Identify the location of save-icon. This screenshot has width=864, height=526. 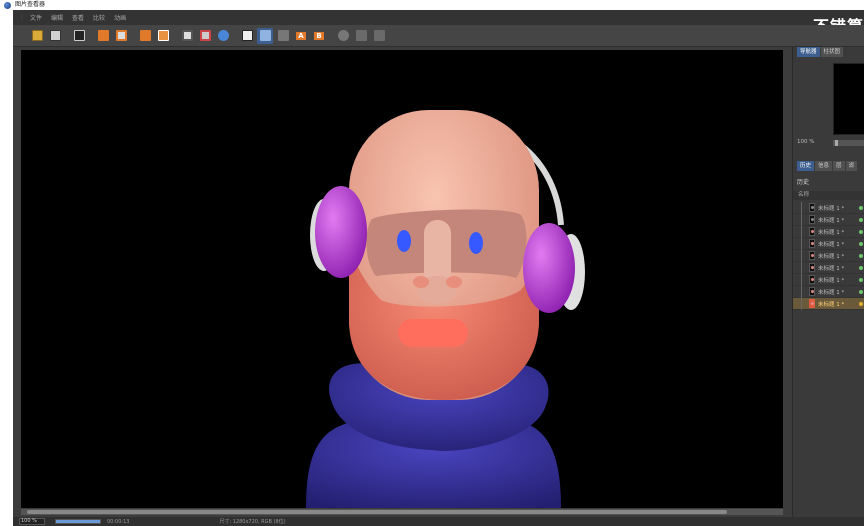
(55, 35).